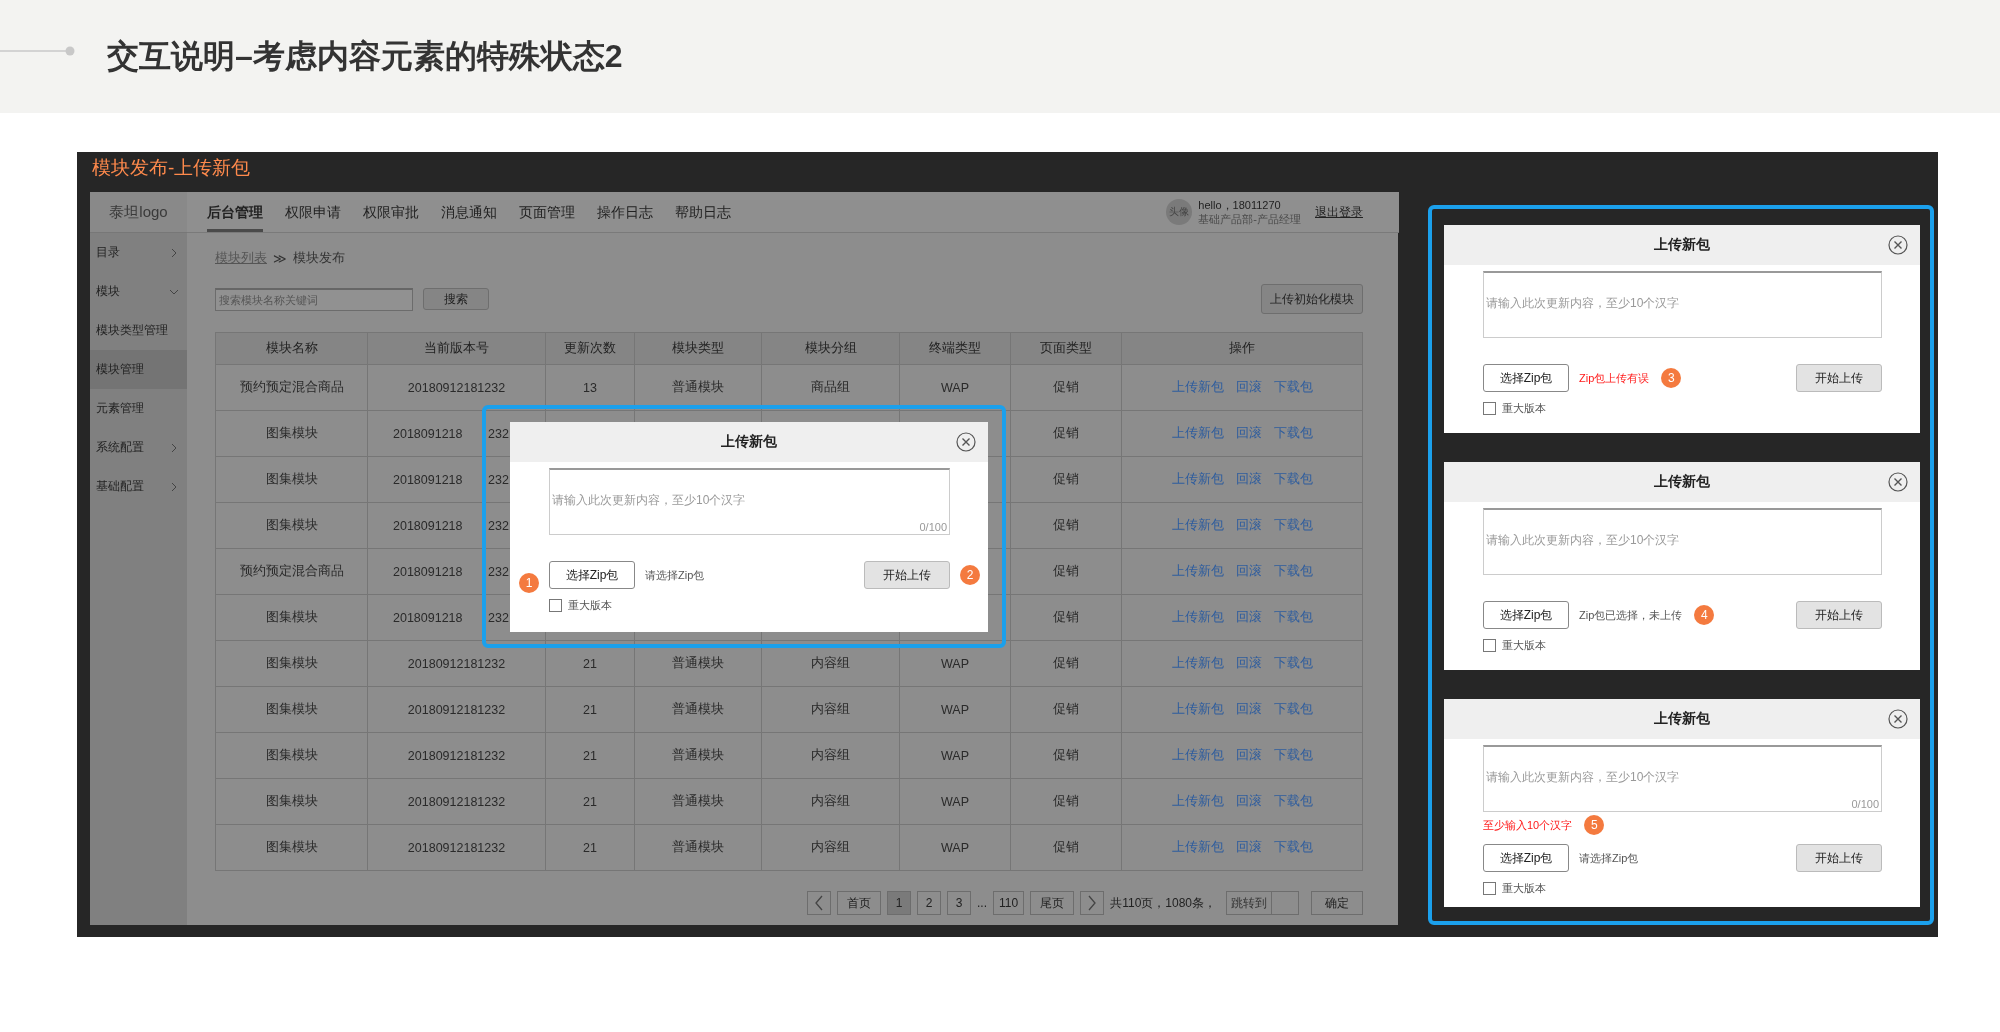 This screenshot has width=2000, height=1032. Describe the element at coordinates (138, 447) in the screenshot. I see `sidebar-item: 系统配置` at that location.